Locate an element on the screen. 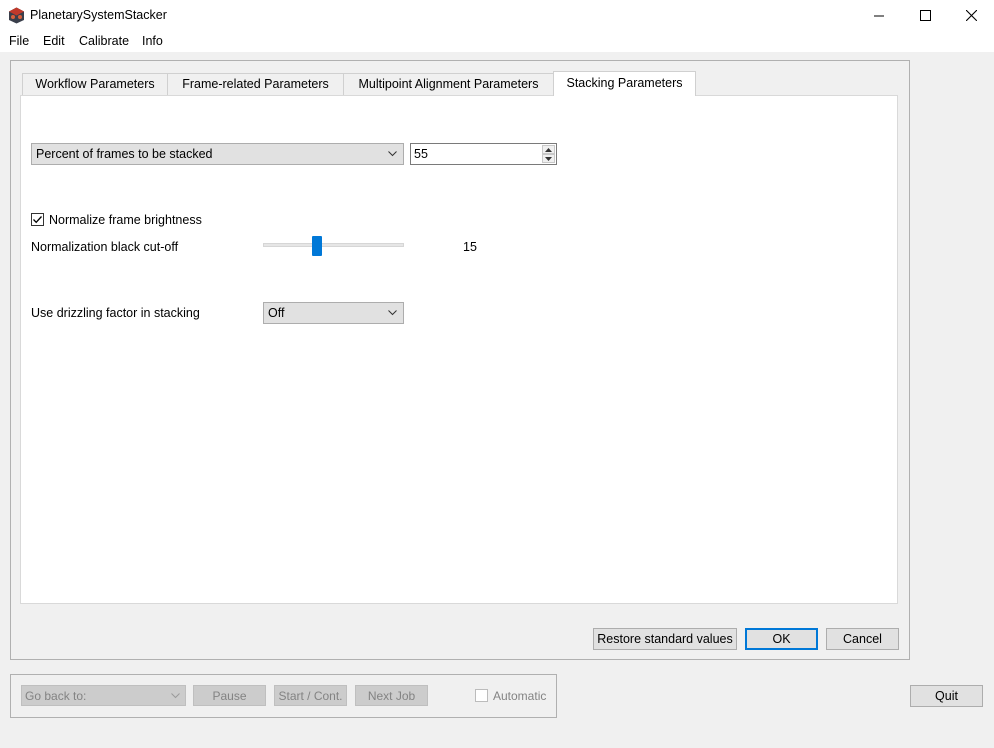 This screenshot has height=748, width=994. arrow-up-icon is located at coordinates (548, 149).